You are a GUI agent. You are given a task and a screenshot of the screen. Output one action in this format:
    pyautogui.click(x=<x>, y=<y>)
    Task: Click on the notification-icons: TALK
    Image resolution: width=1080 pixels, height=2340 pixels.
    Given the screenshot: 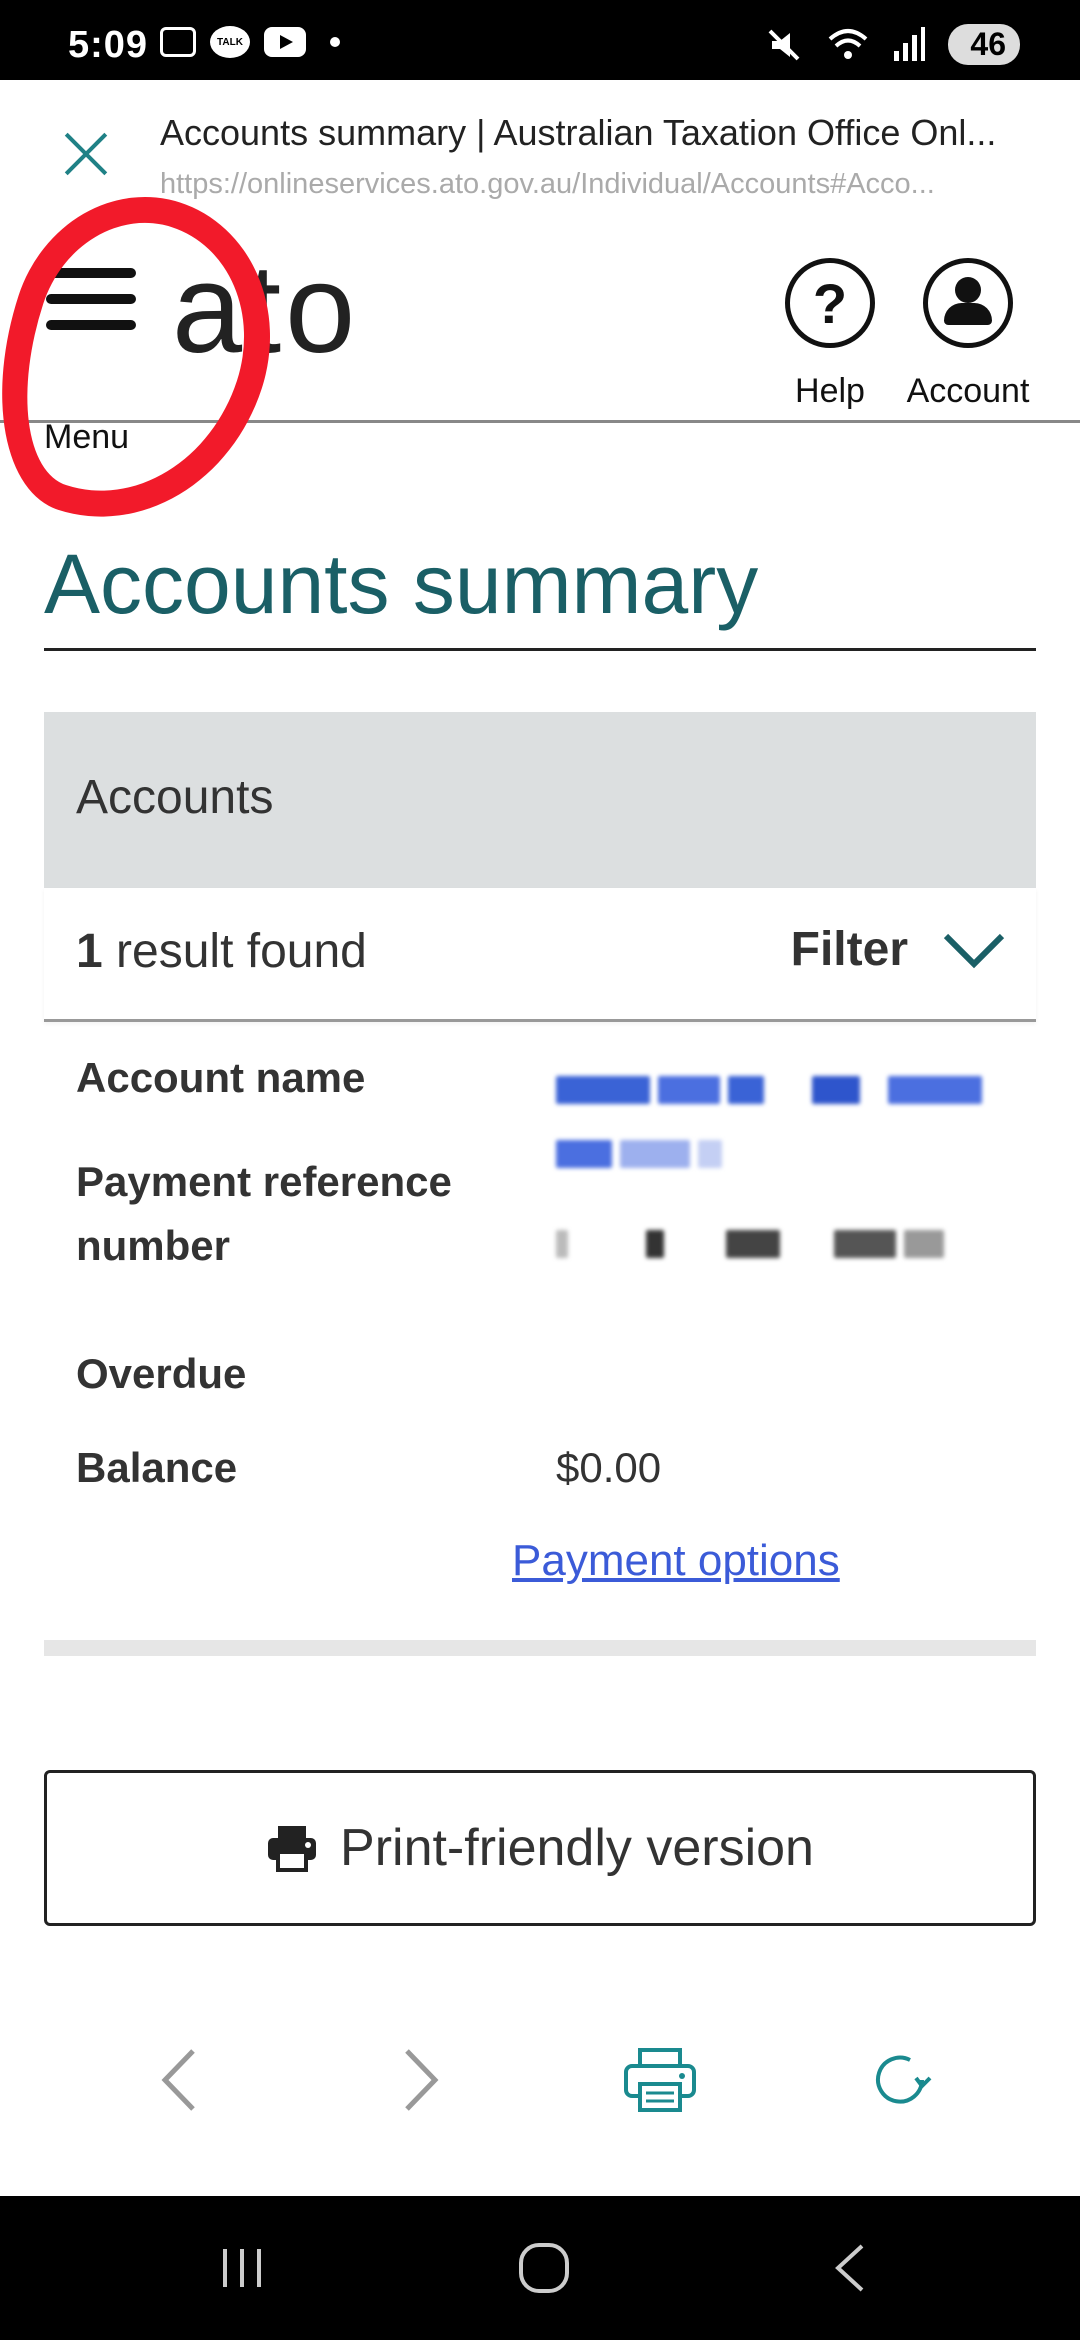 What is the action you would take?
    pyautogui.click(x=250, y=42)
    